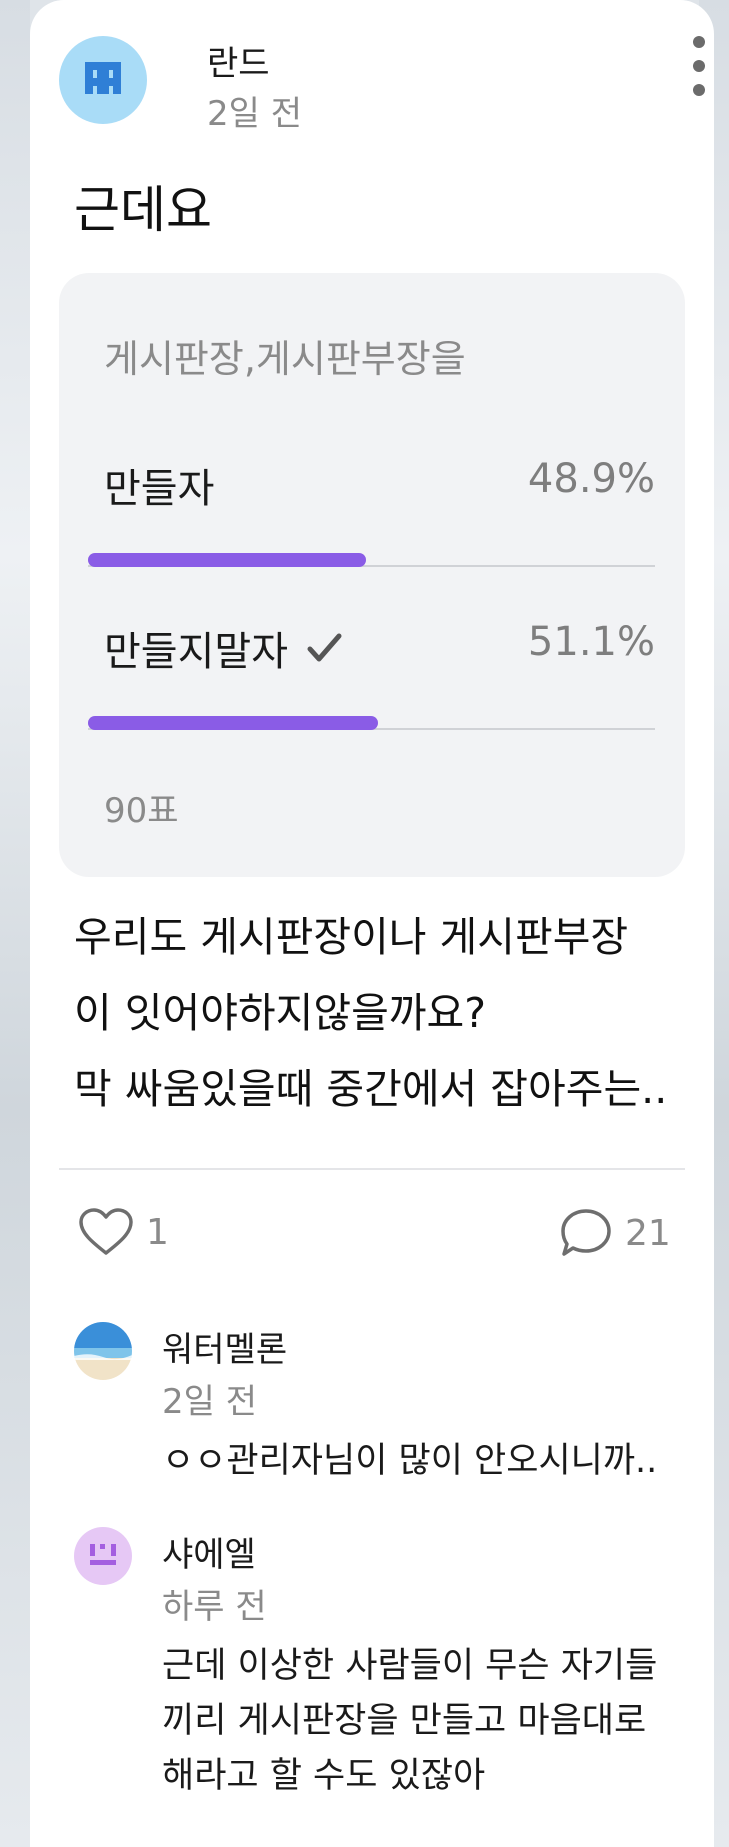 This screenshot has width=729, height=1847. What do you see at coordinates (285, 359) in the screenshot?
I see `poll-question: 게시판장,게시판부장을` at bounding box center [285, 359].